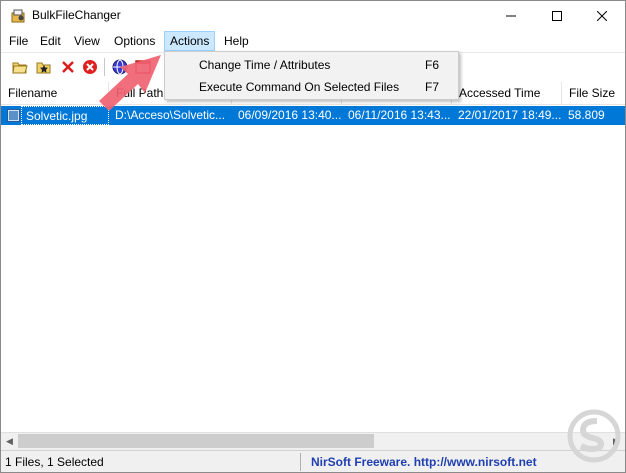  I want to click on app-icon, so click(18, 16).